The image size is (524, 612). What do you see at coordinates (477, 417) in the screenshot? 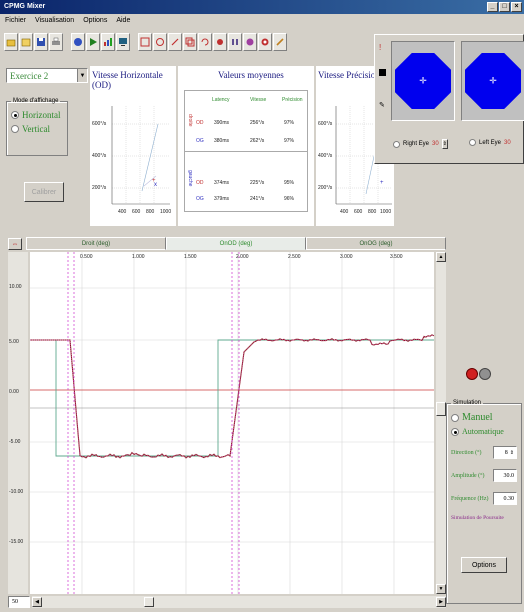
I see `radio-label: Manuel` at bounding box center [477, 417].